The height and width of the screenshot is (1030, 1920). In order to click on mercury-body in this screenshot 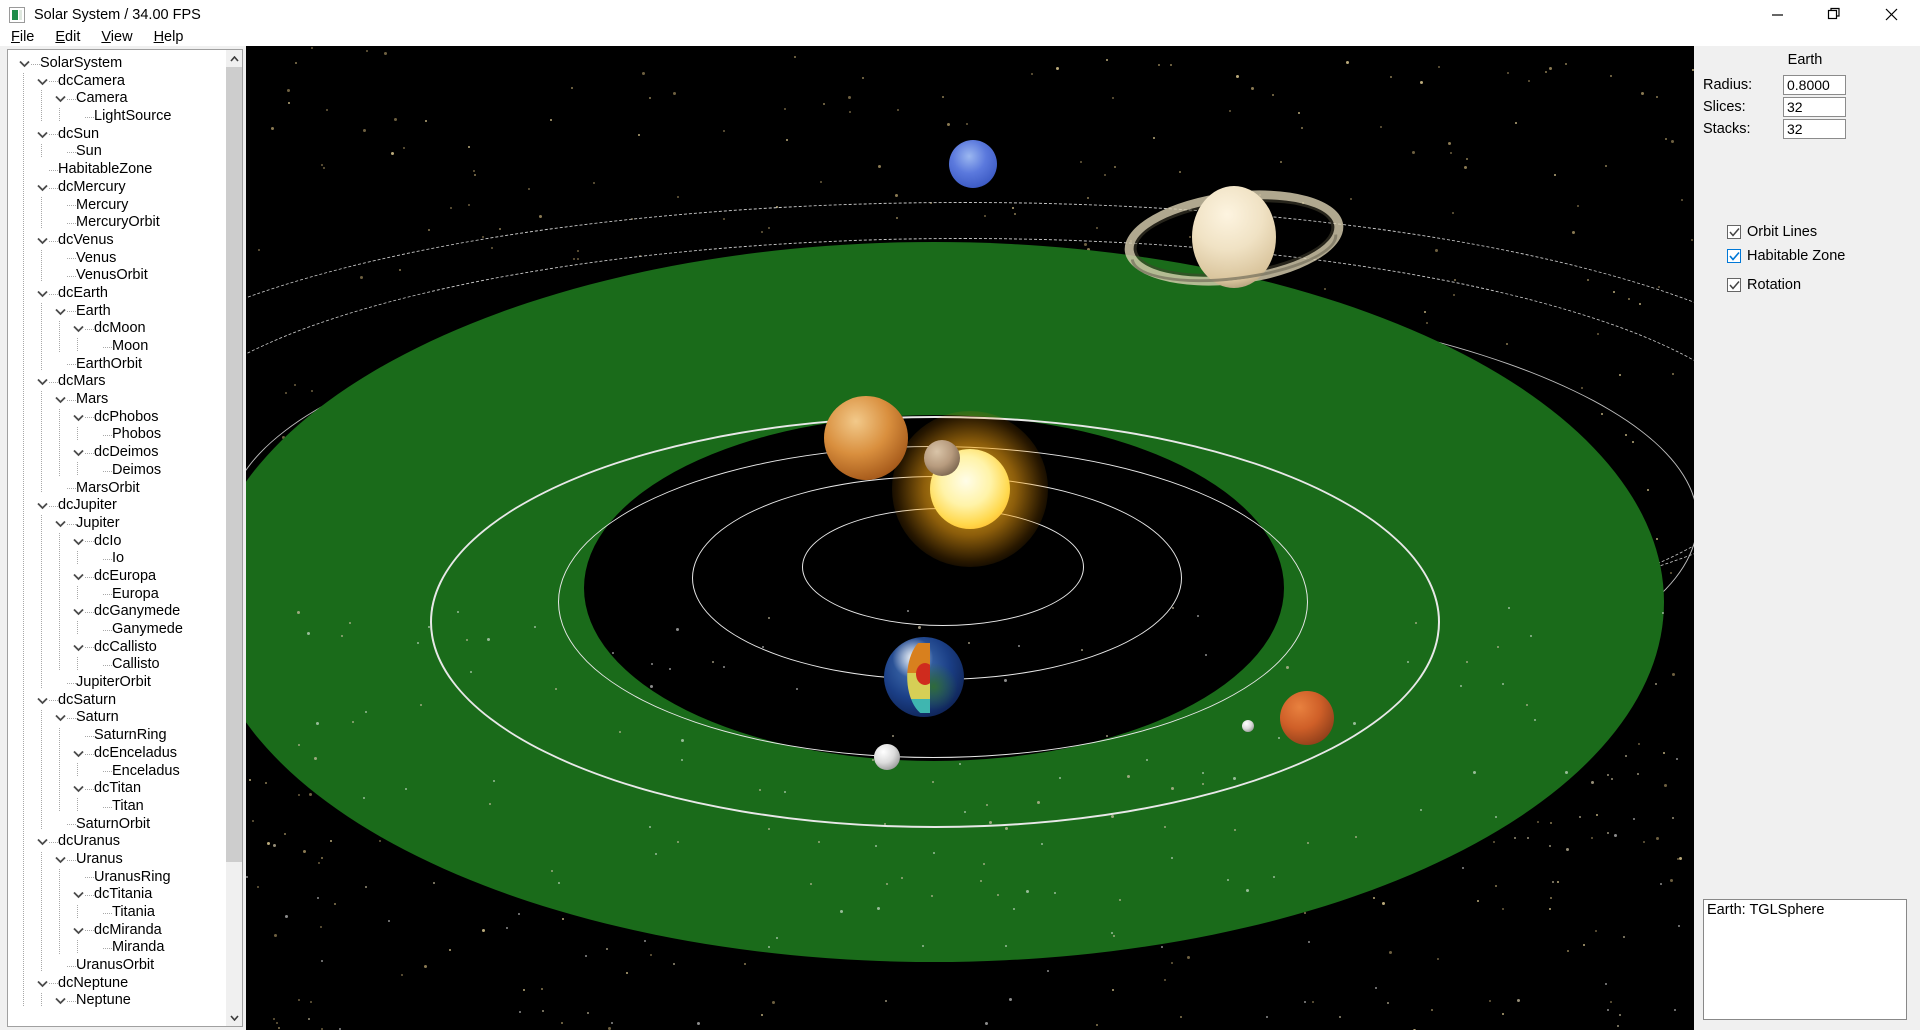, I will do `click(942, 458)`.